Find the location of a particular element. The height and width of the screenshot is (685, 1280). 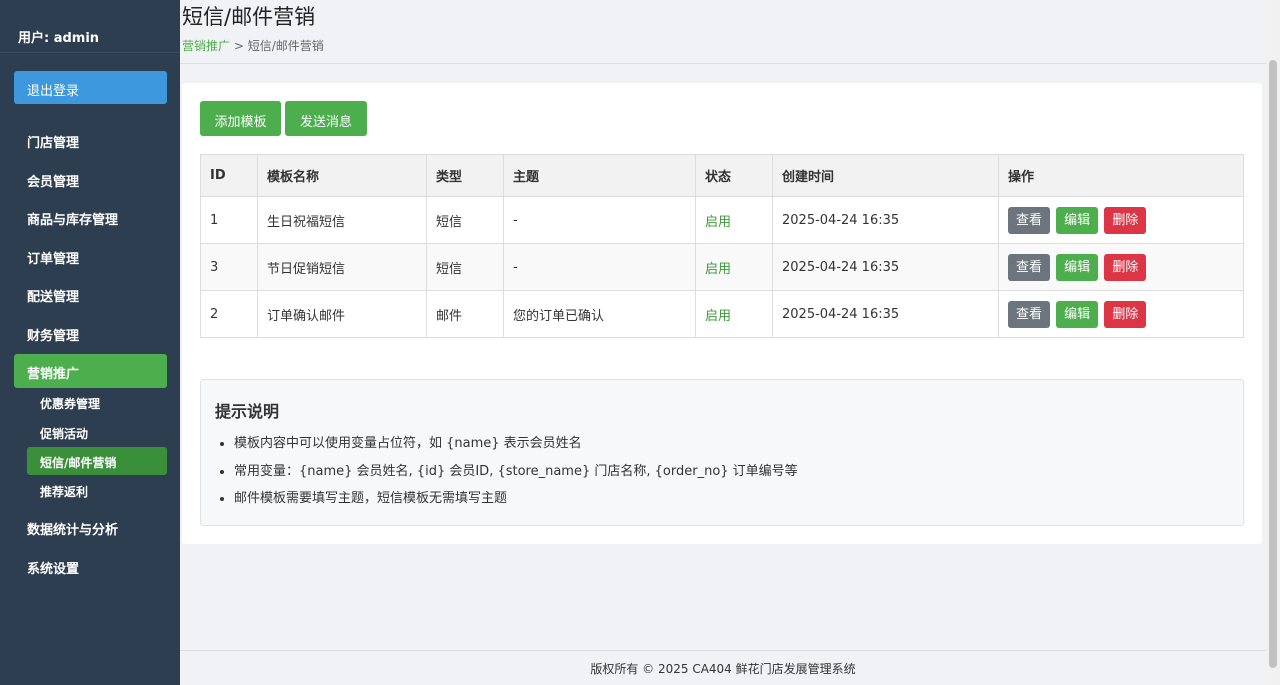

nav-item-members: 会员管理 is located at coordinates (53, 180).